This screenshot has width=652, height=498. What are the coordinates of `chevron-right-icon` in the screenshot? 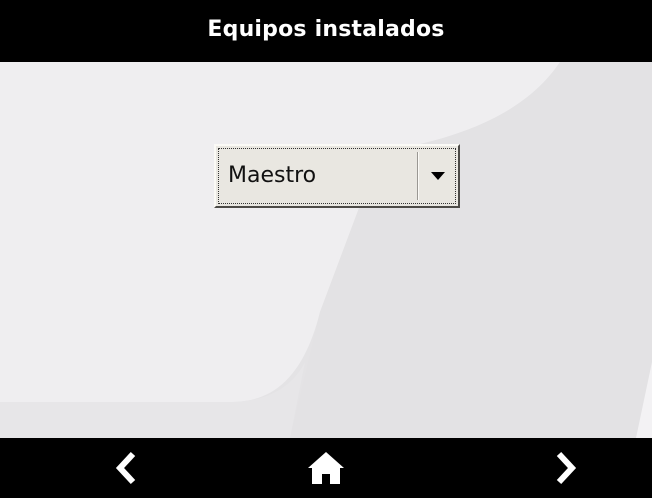 It's located at (566, 468).